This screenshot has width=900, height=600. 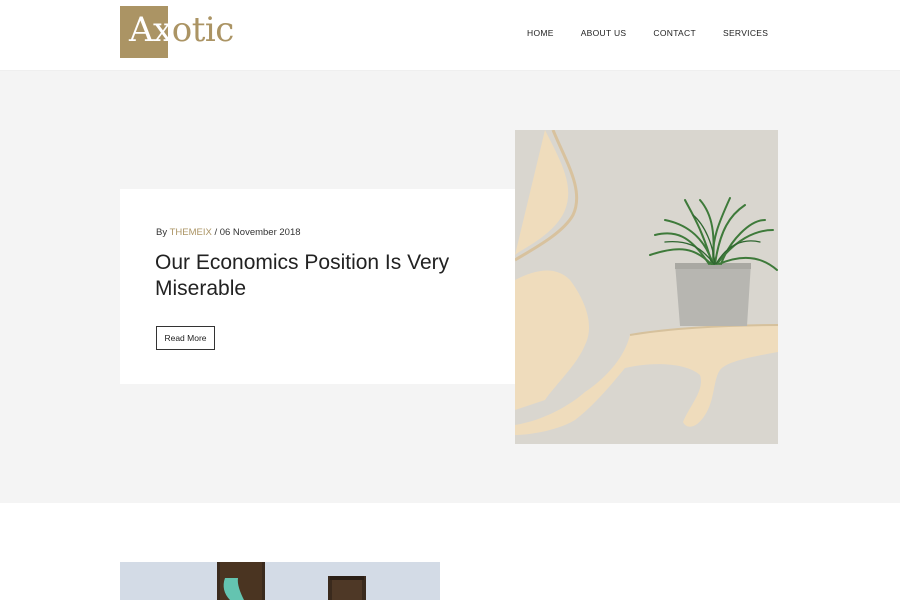 I want to click on meta-prefix: By, so click(x=162, y=232).